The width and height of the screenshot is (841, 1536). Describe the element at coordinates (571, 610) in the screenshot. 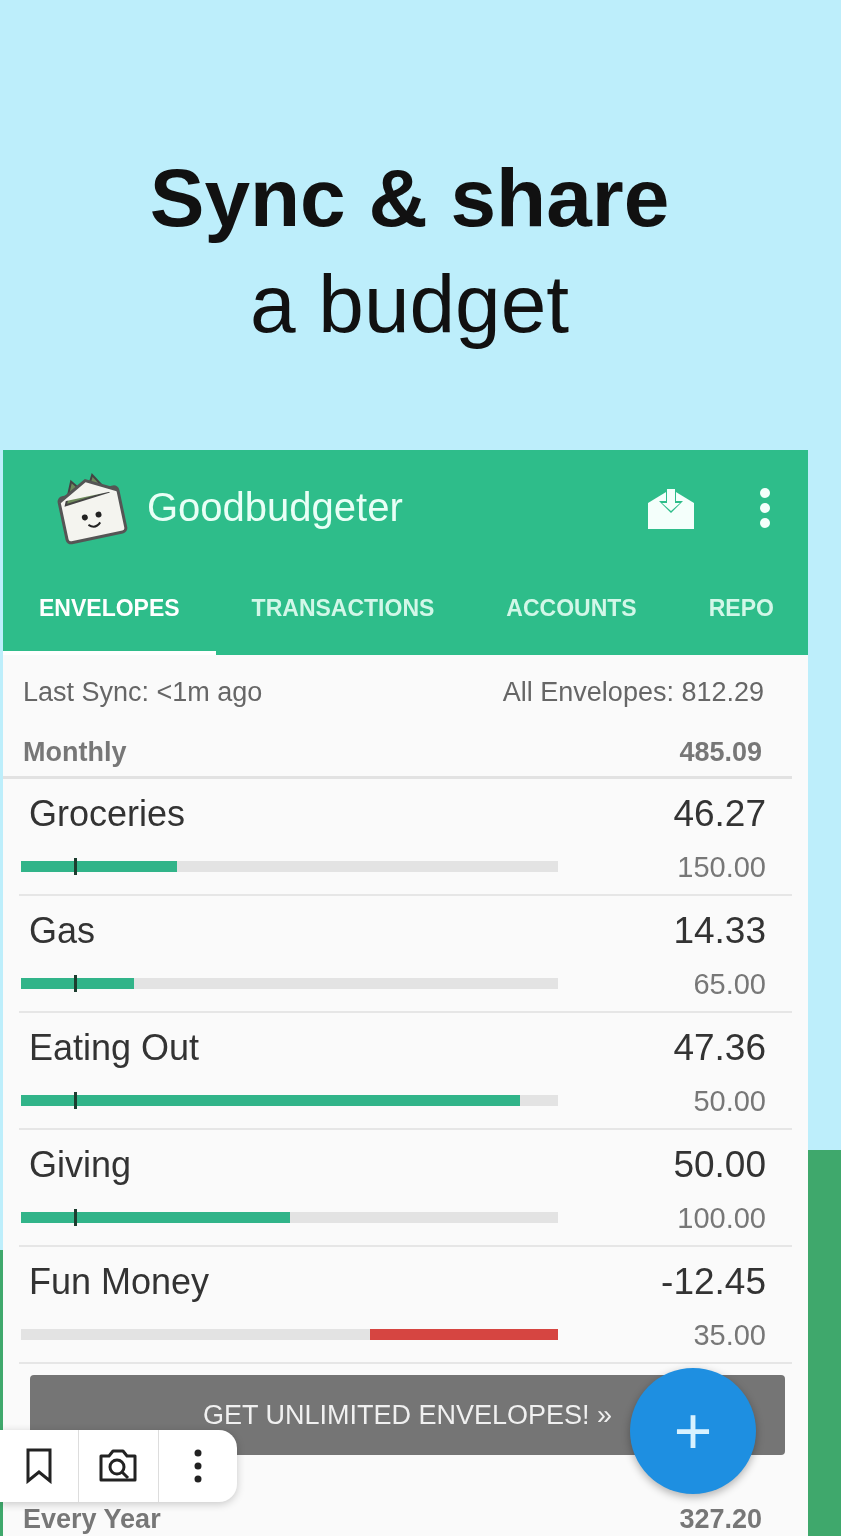

I see `tab: ACCOUNTS` at that location.